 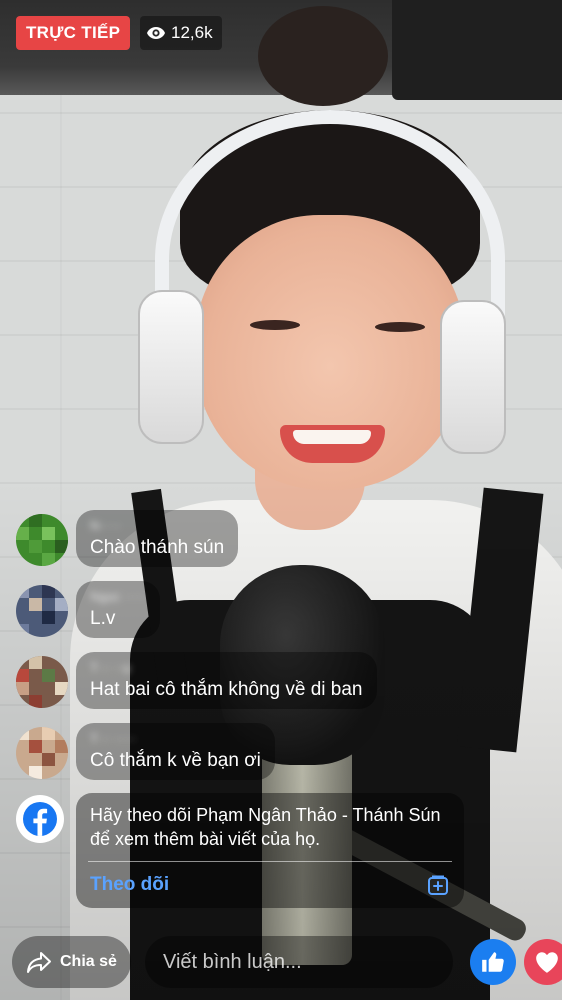 I want to click on comment-text: Chào thánh sún, so click(x=157, y=547).